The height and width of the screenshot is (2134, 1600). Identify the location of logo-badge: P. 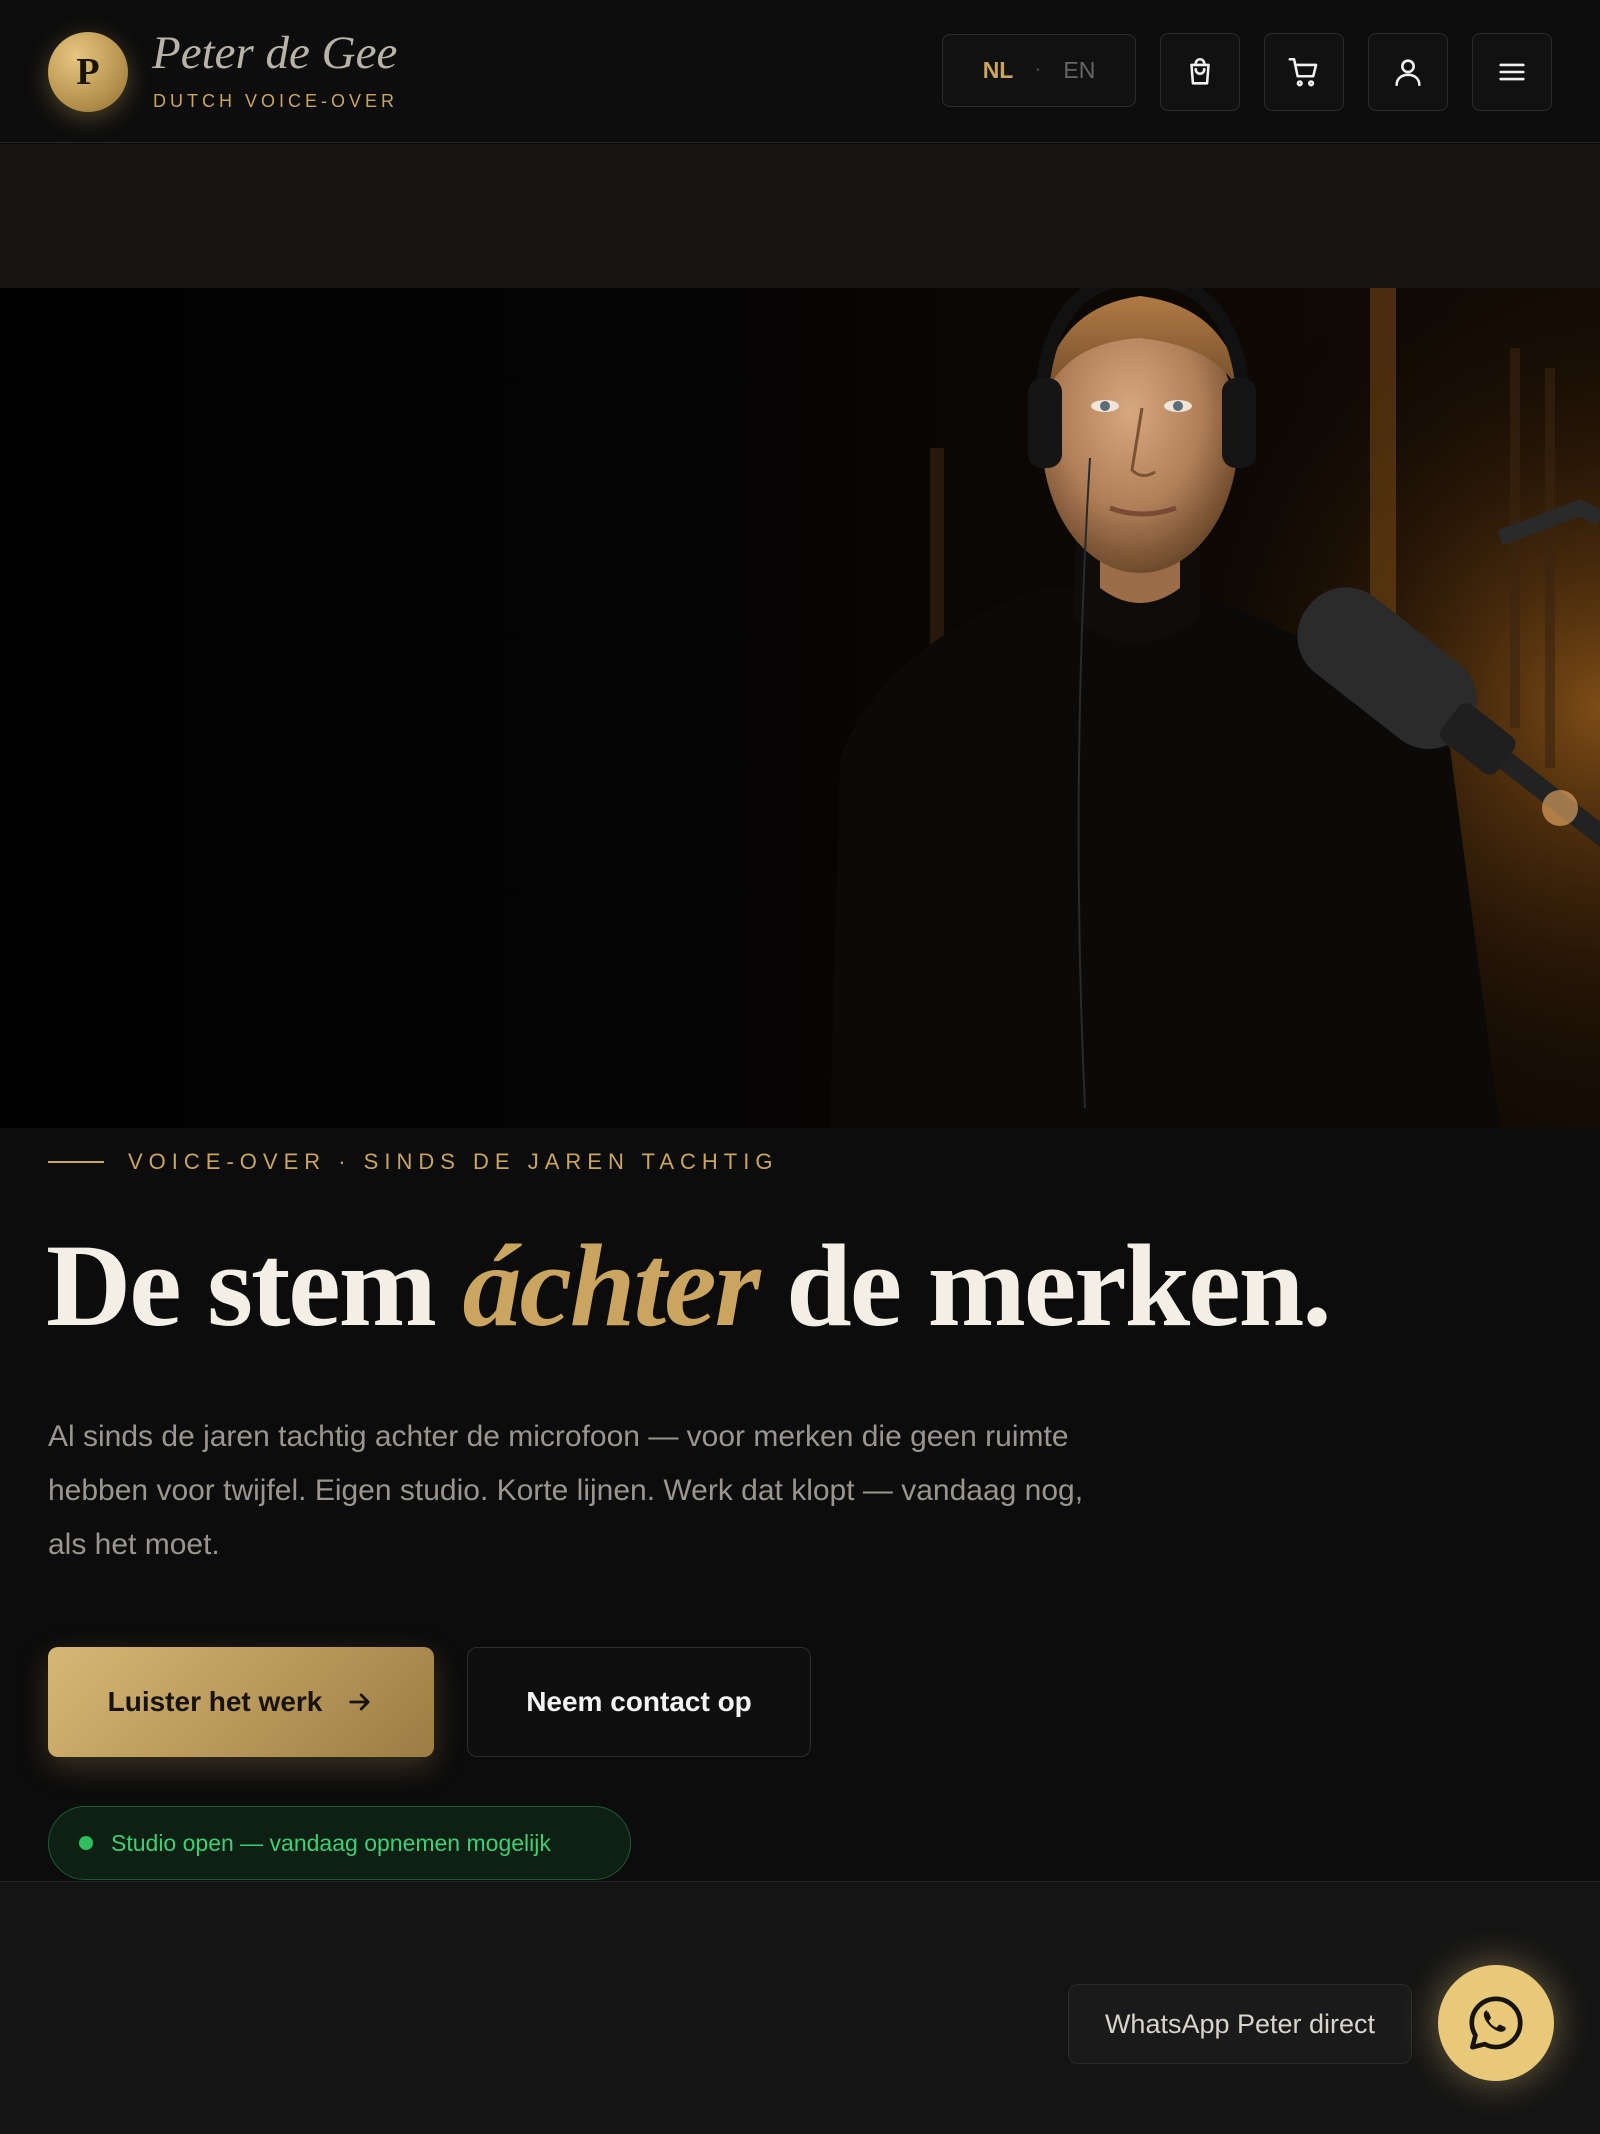
(88, 72).